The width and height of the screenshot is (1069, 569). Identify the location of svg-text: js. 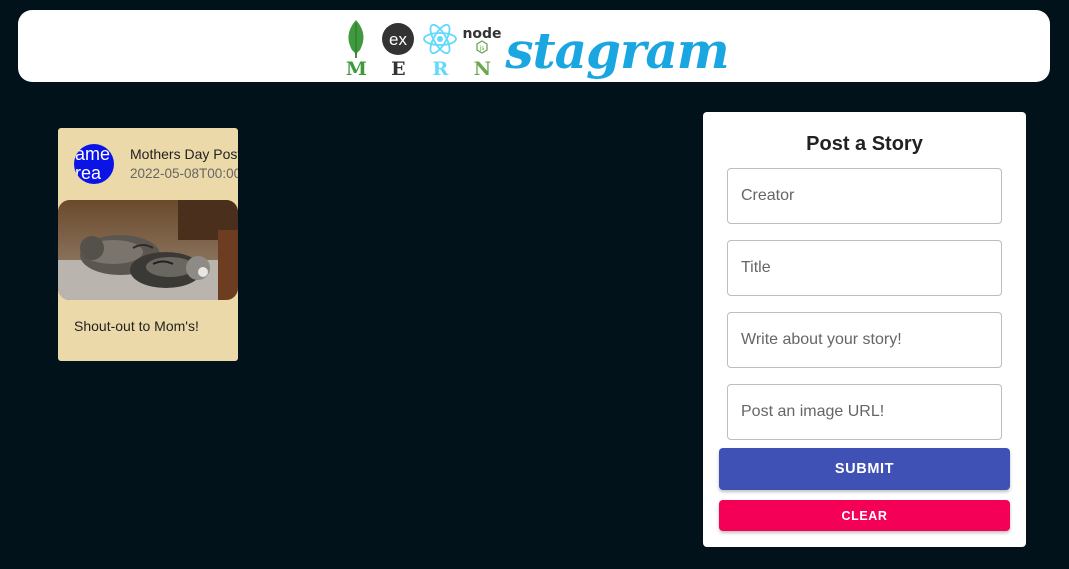
(482, 48).